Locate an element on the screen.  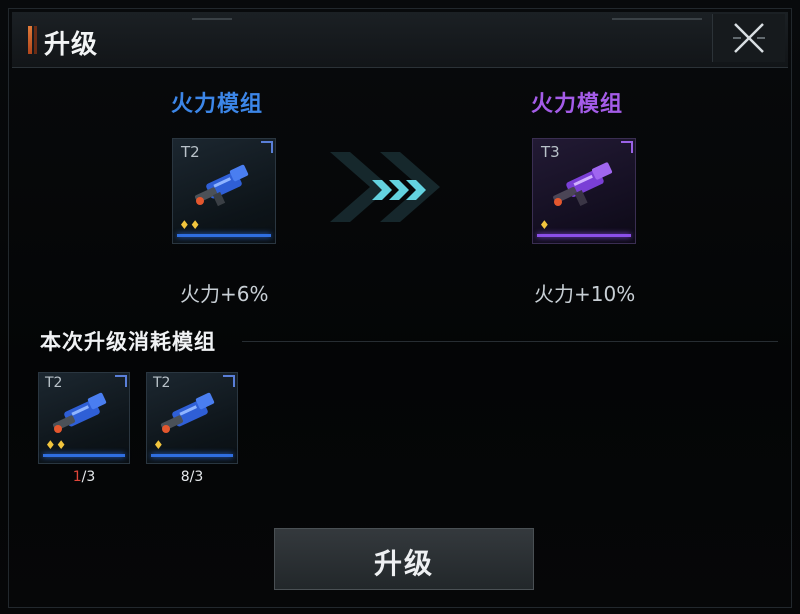
owned-count: 1 is located at coordinates (77, 477).